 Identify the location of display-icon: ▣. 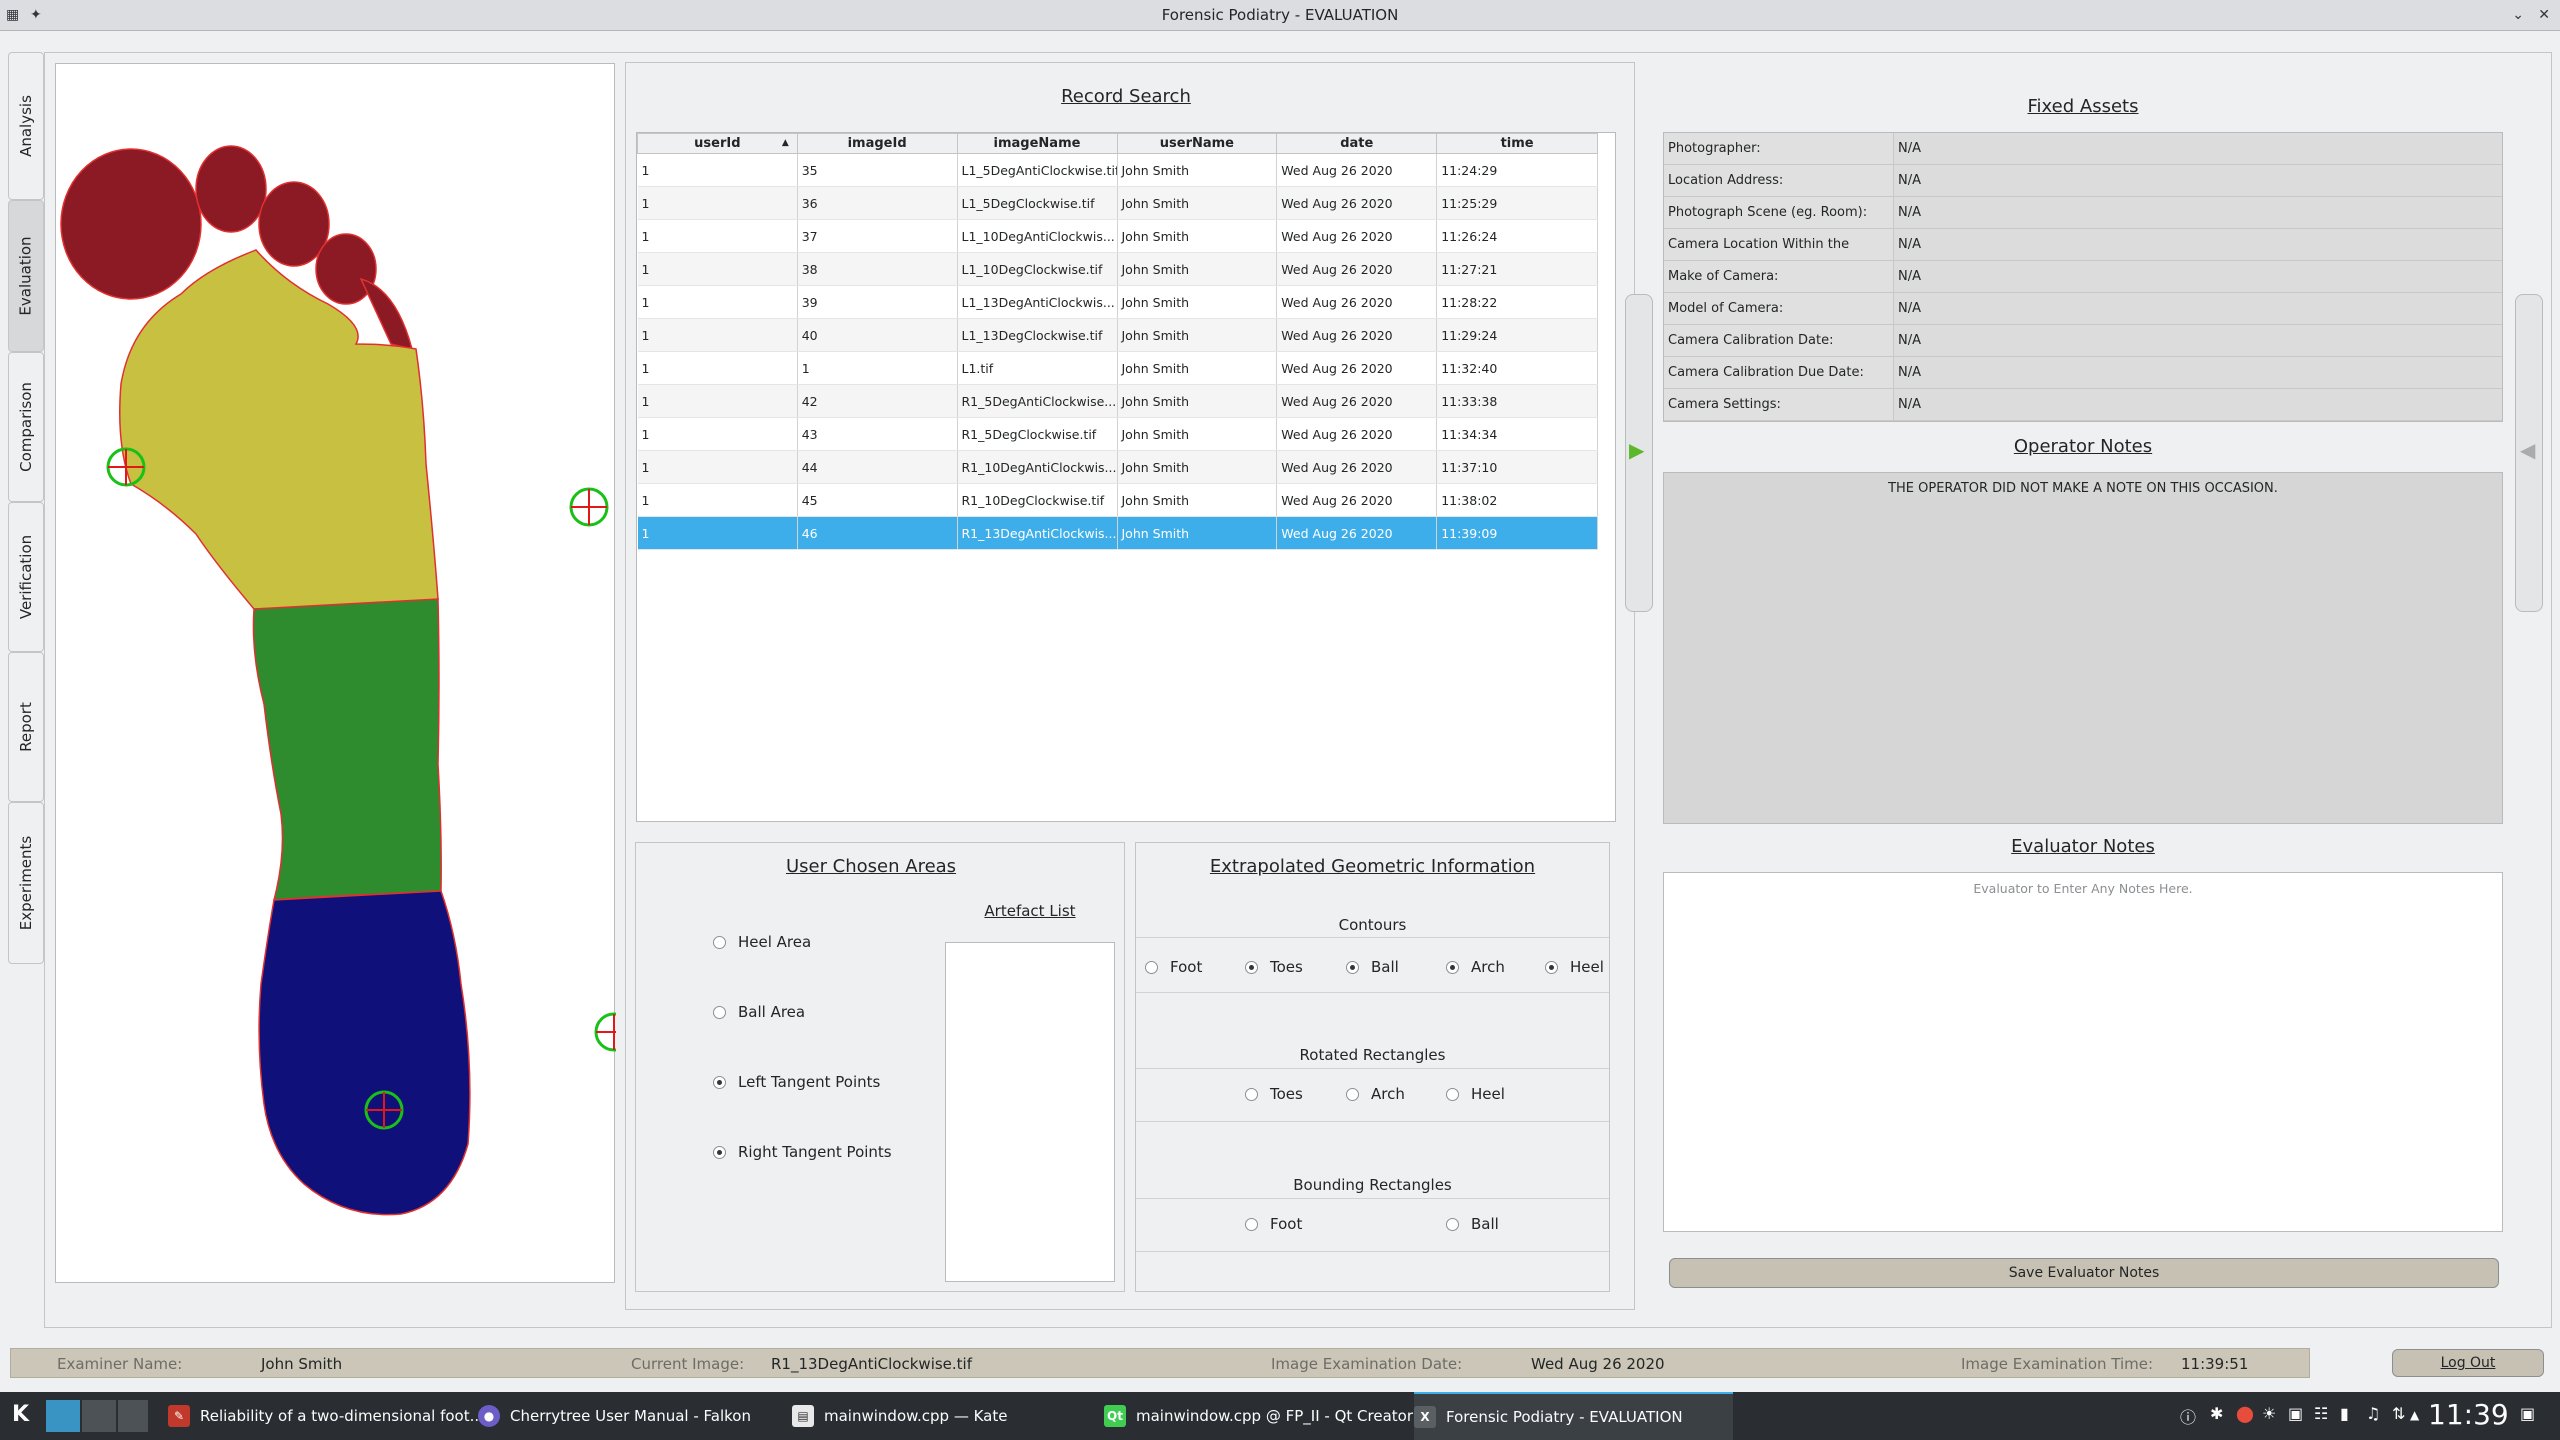
(2295, 1413).